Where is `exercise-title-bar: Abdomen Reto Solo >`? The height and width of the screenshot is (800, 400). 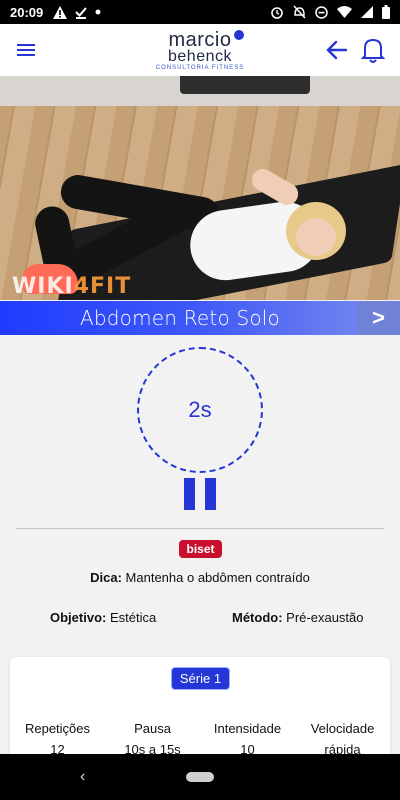
exercise-title-bar: Abdomen Reto Solo > is located at coordinates (200, 318).